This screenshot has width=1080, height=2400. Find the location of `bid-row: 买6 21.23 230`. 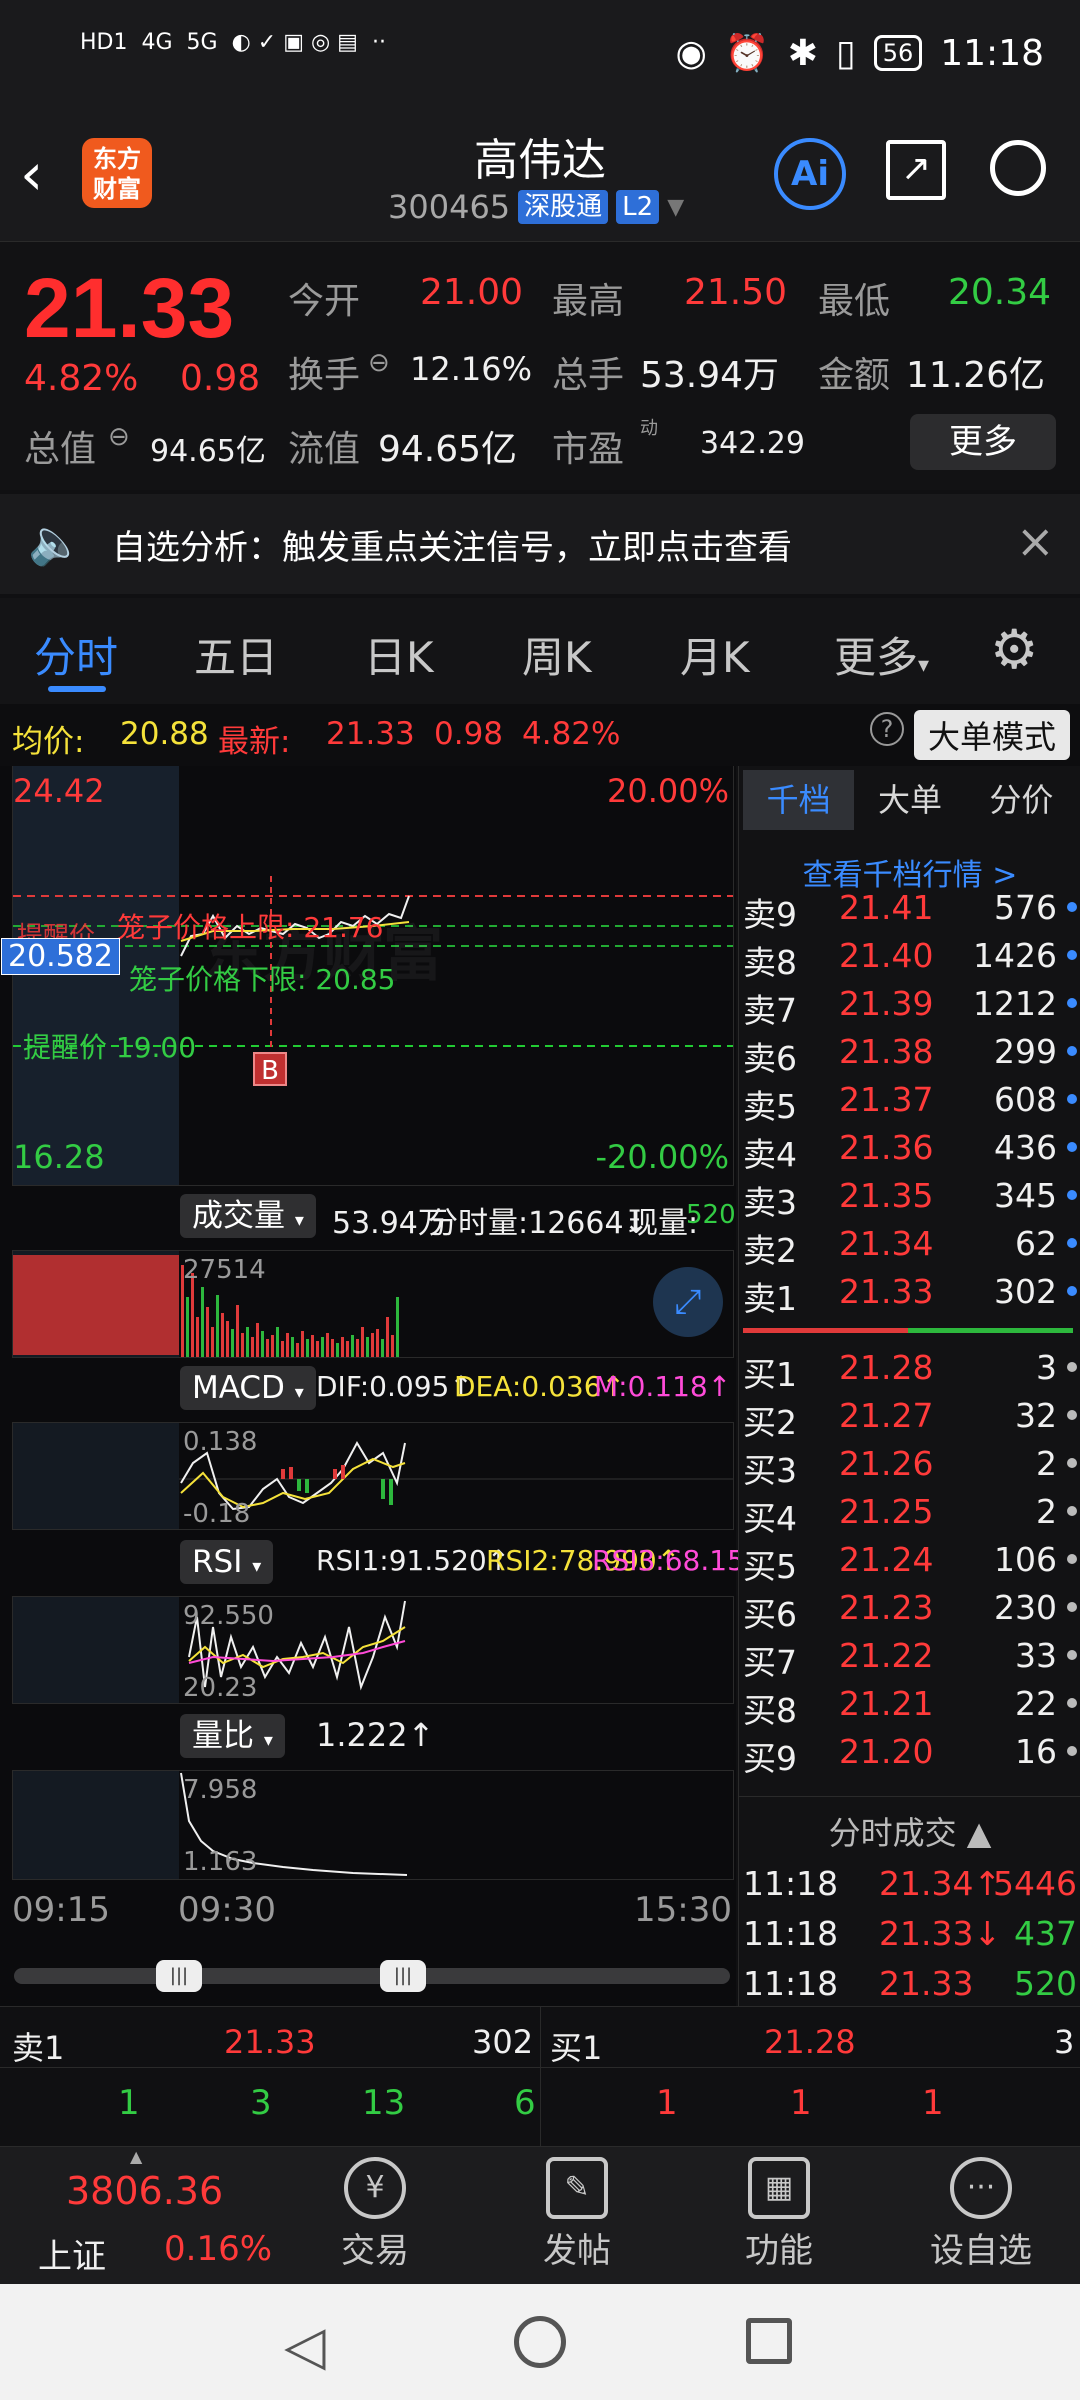

bid-row: 买6 21.23 230 is located at coordinates (910, 1609).